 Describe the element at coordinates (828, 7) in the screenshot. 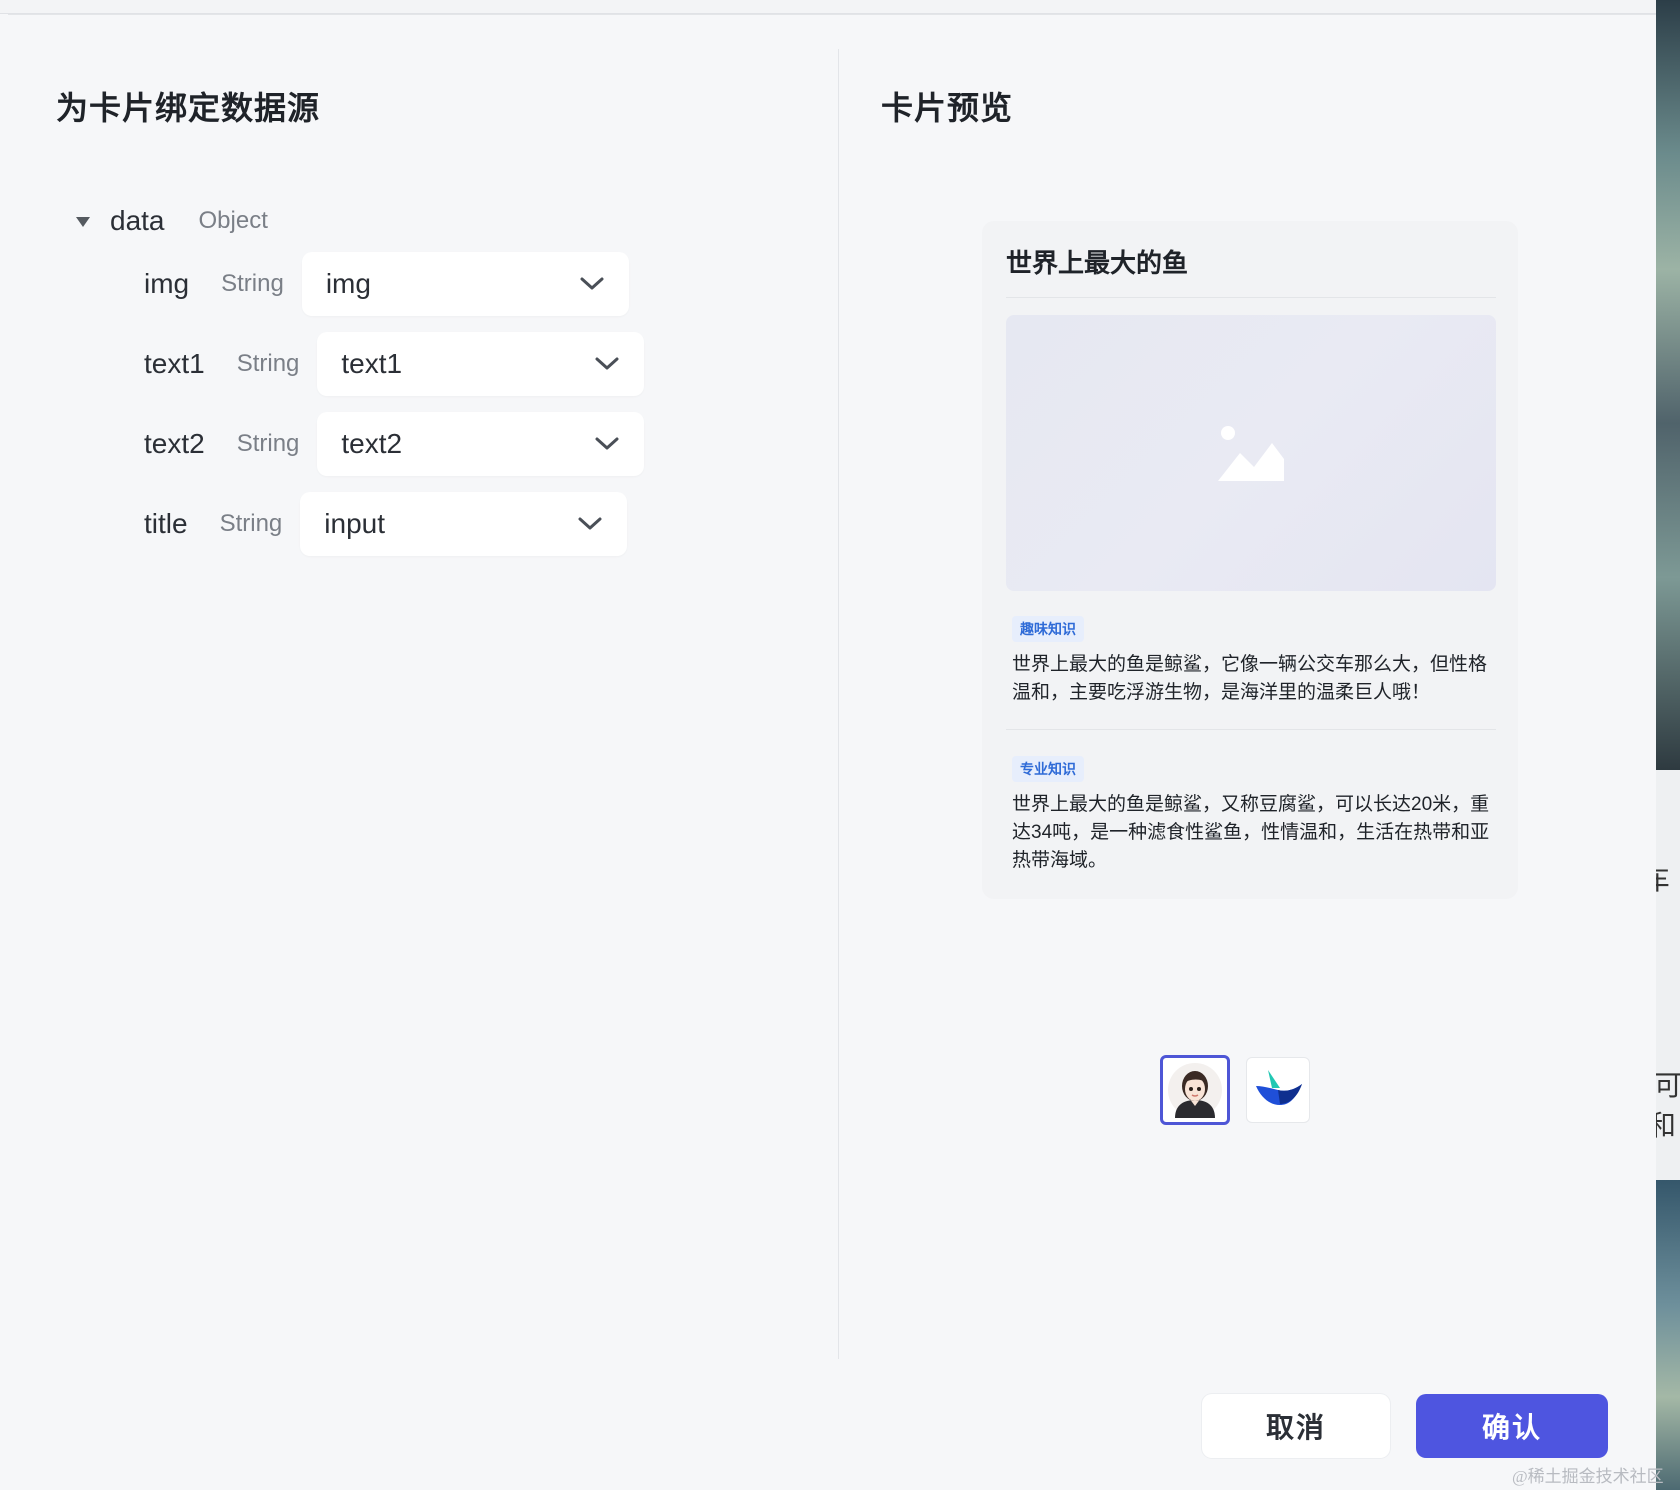

I see `dialog-top-edge` at that location.